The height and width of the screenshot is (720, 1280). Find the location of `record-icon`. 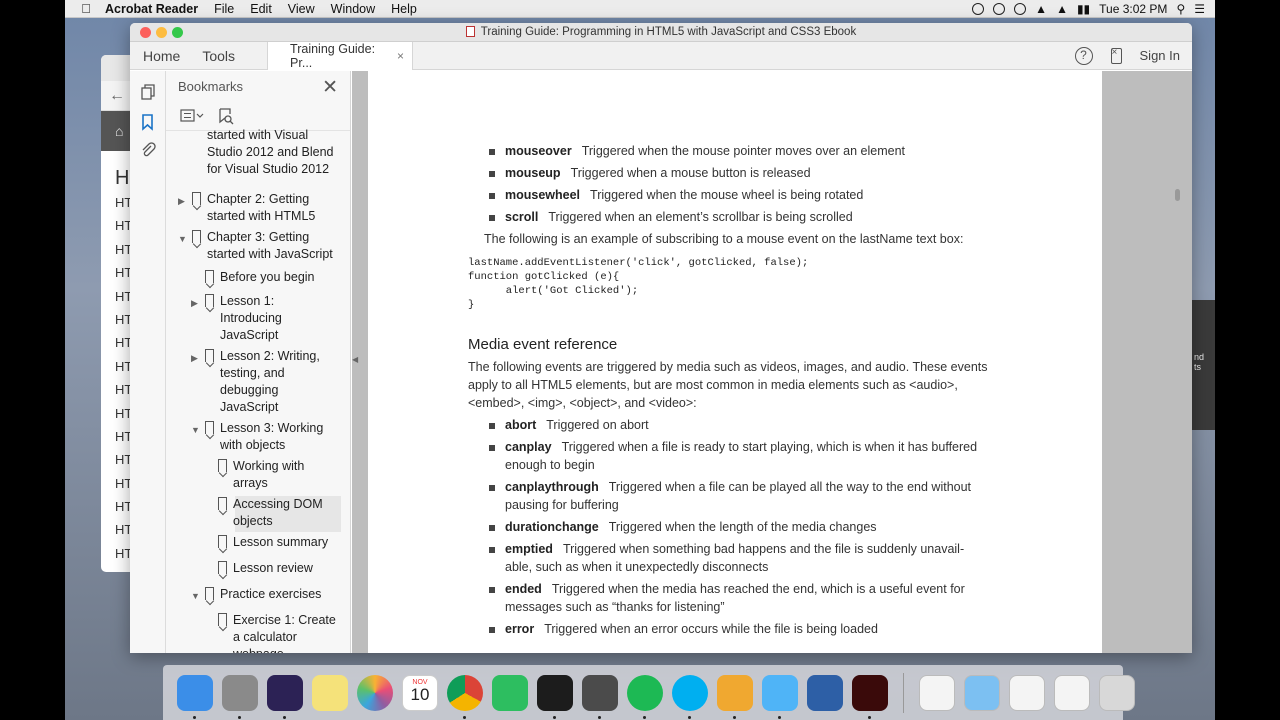

record-icon is located at coordinates (978, 8).